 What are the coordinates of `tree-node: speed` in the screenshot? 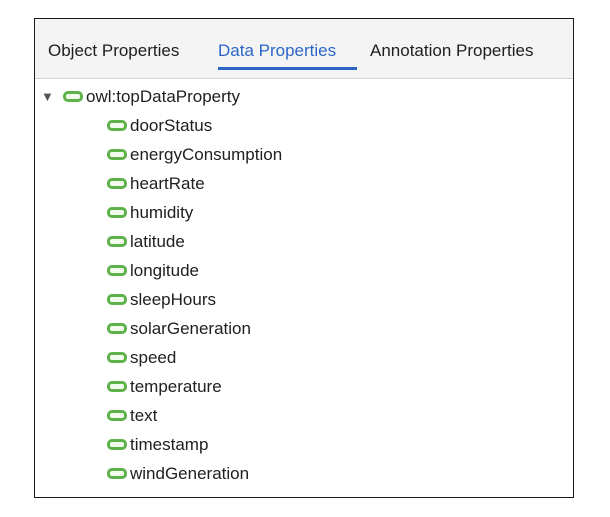 It's located at (141, 357).